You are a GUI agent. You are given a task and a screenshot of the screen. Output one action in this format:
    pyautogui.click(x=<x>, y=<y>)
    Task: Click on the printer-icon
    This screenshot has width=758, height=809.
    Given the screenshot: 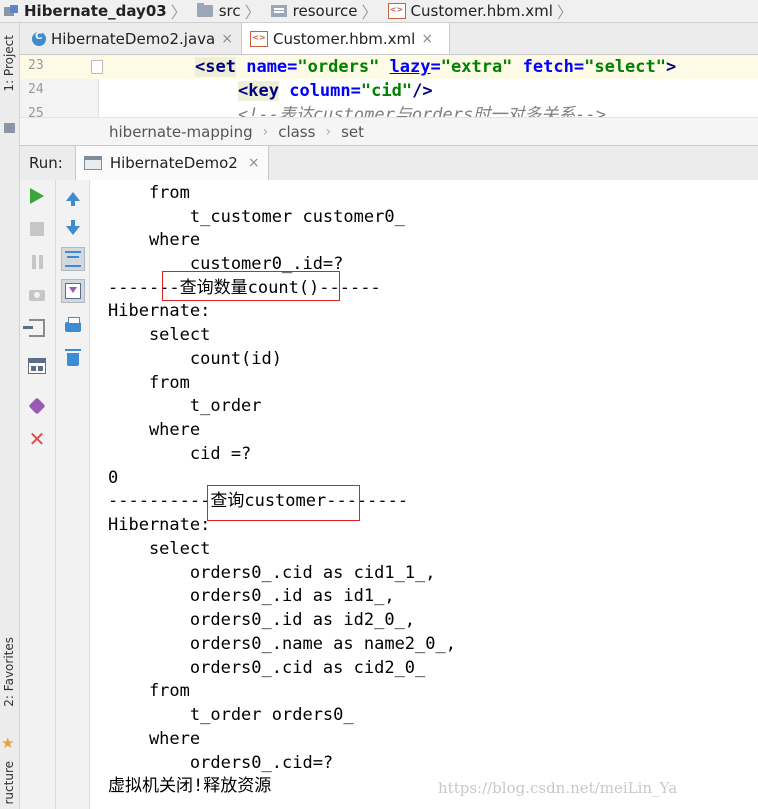 What is the action you would take?
    pyautogui.click(x=73, y=324)
    